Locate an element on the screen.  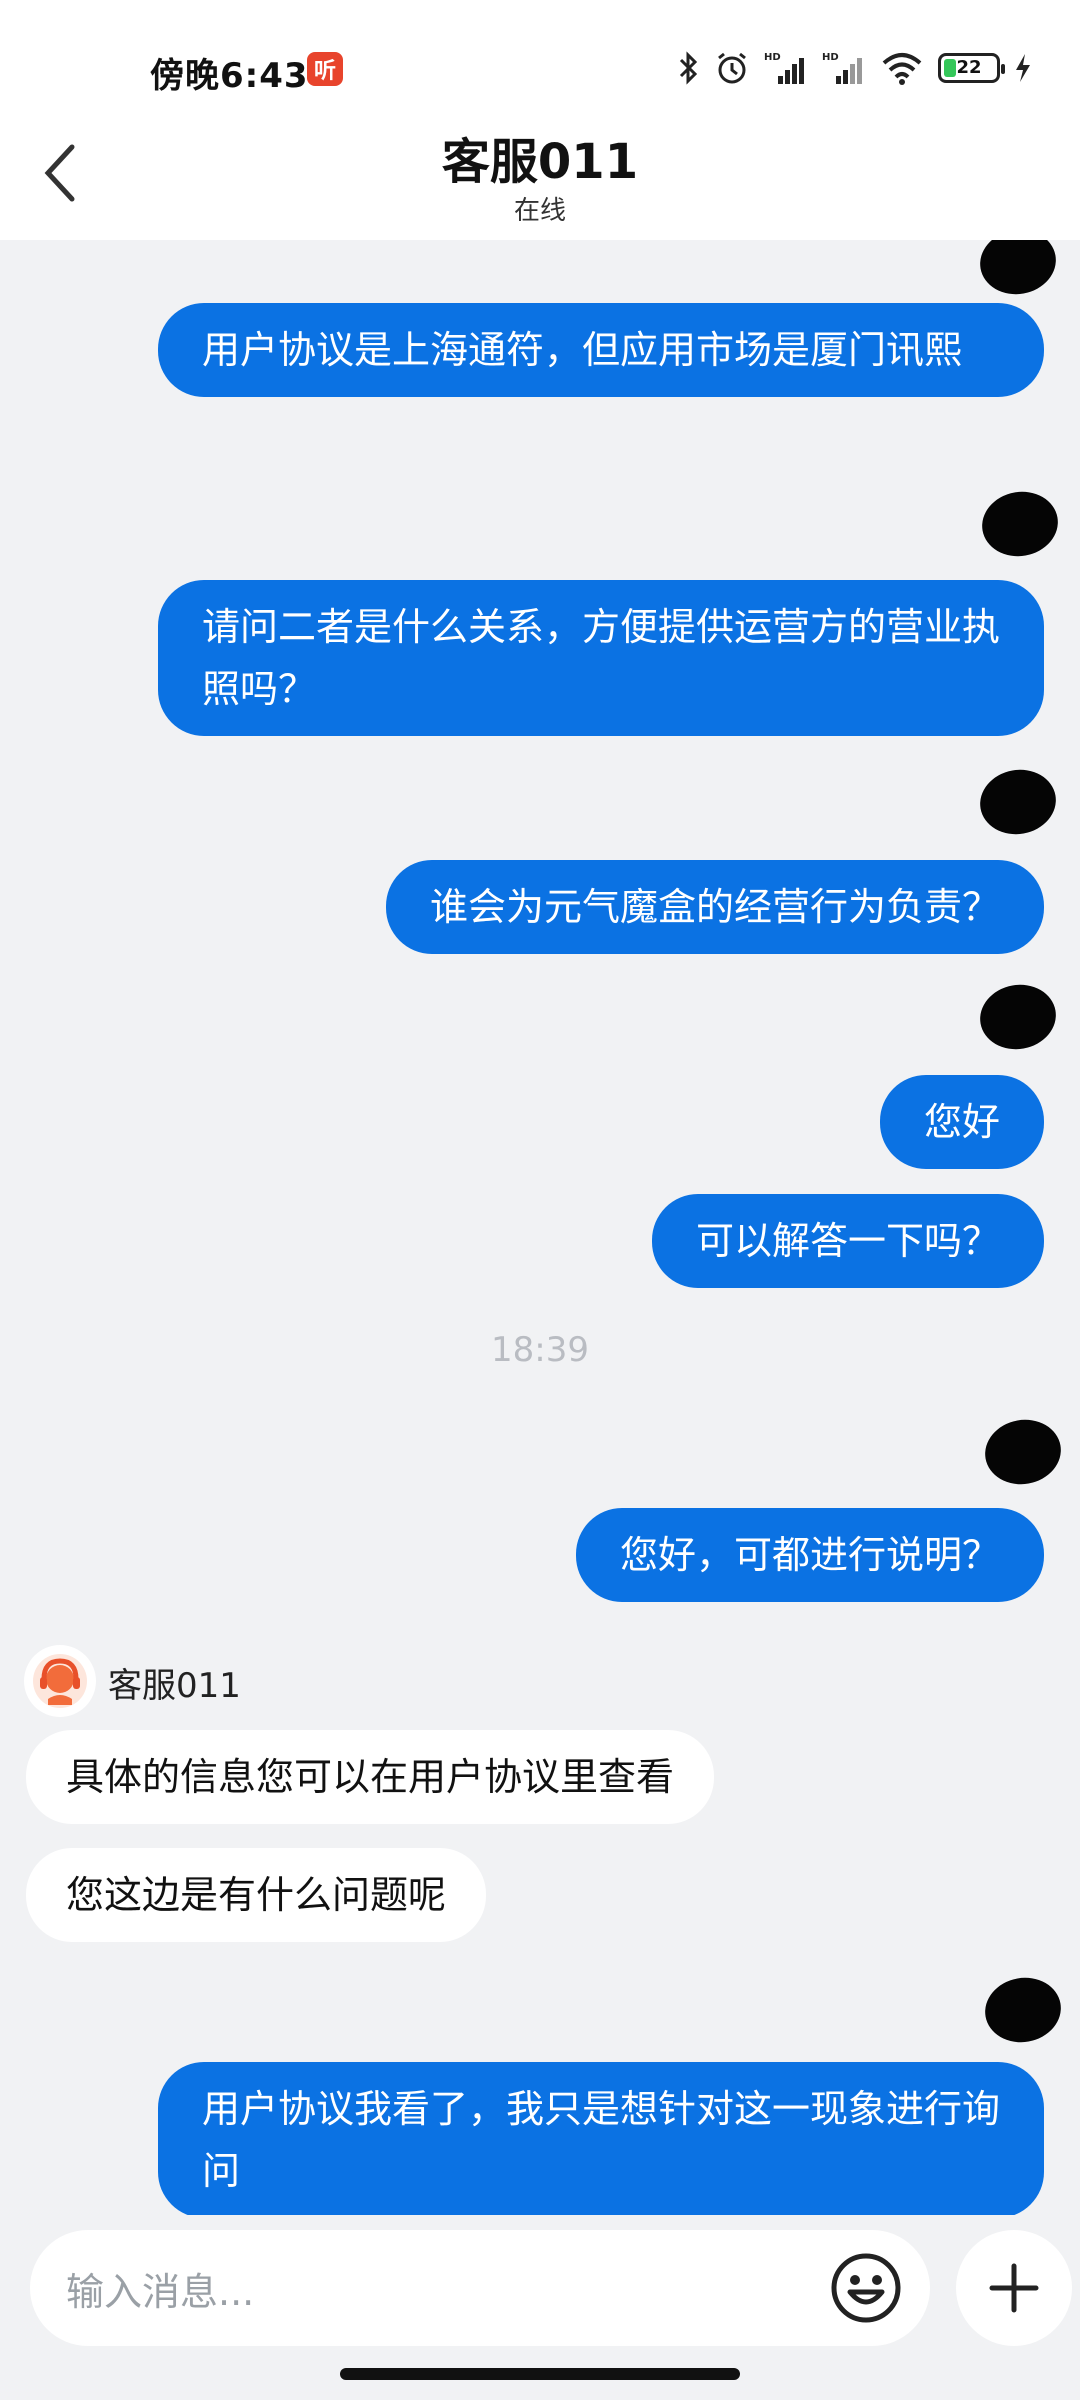
message-text: 您这边是有什么问题呢 is located at coordinates (256, 1895).